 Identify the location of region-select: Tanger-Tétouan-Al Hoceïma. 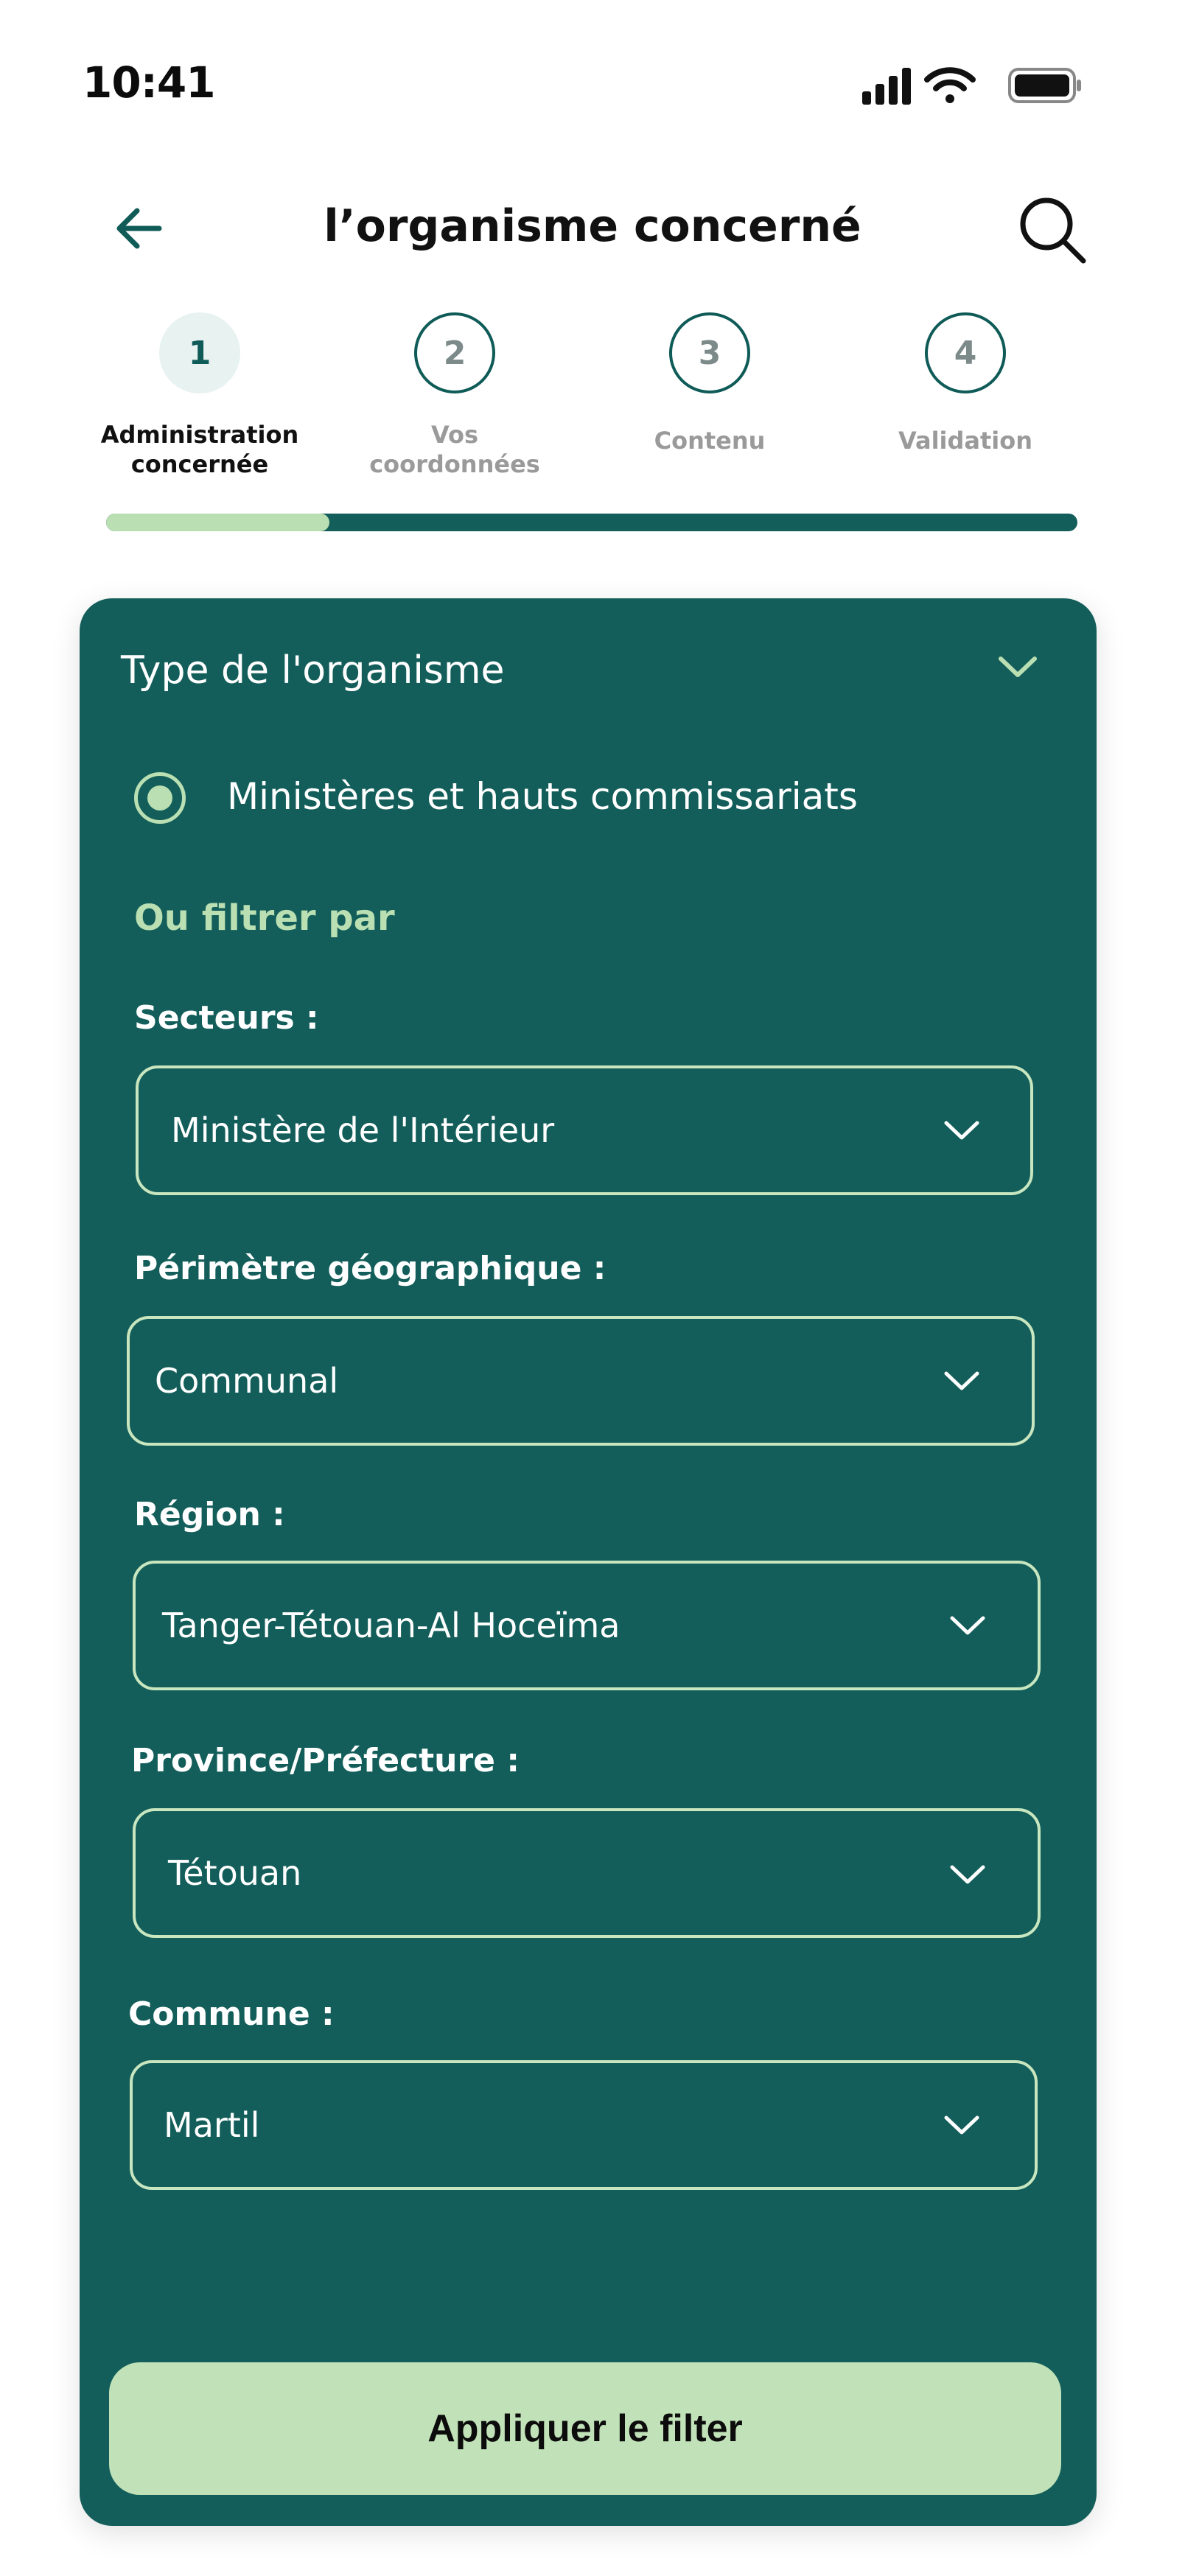
(587, 1625).